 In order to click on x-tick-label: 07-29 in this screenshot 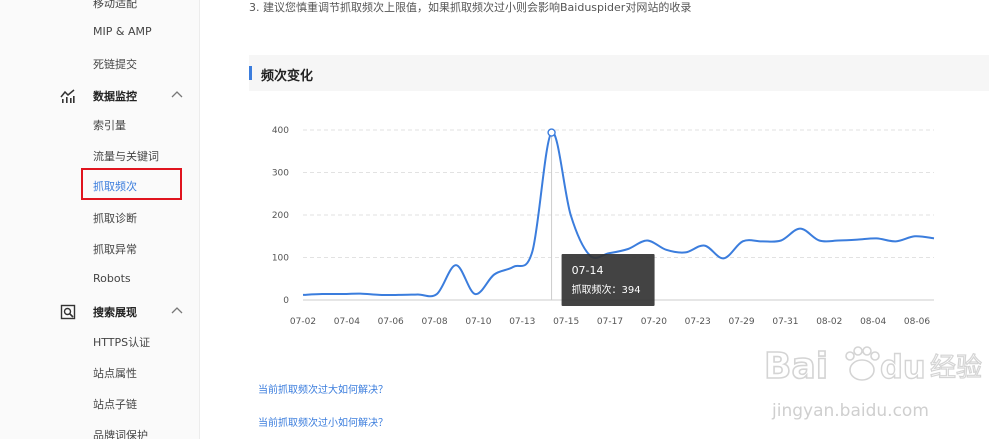, I will do `click(741, 322)`.